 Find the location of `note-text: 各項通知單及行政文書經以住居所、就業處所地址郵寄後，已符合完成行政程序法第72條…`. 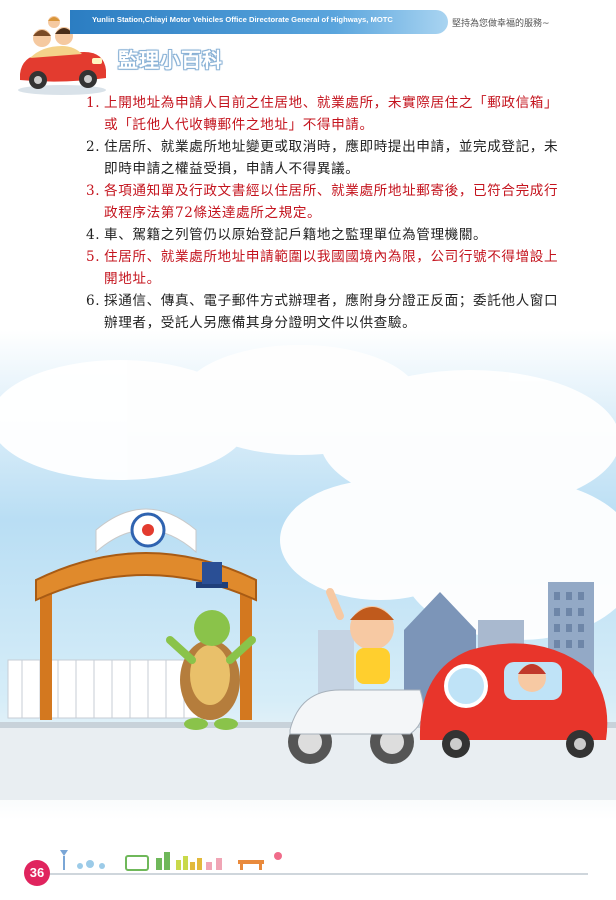

note-text: 各項通知單及行政文書經以住居所、就業處所地址郵寄後，已符合完成行政程序法第72條… is located at coordinates (331, 202).